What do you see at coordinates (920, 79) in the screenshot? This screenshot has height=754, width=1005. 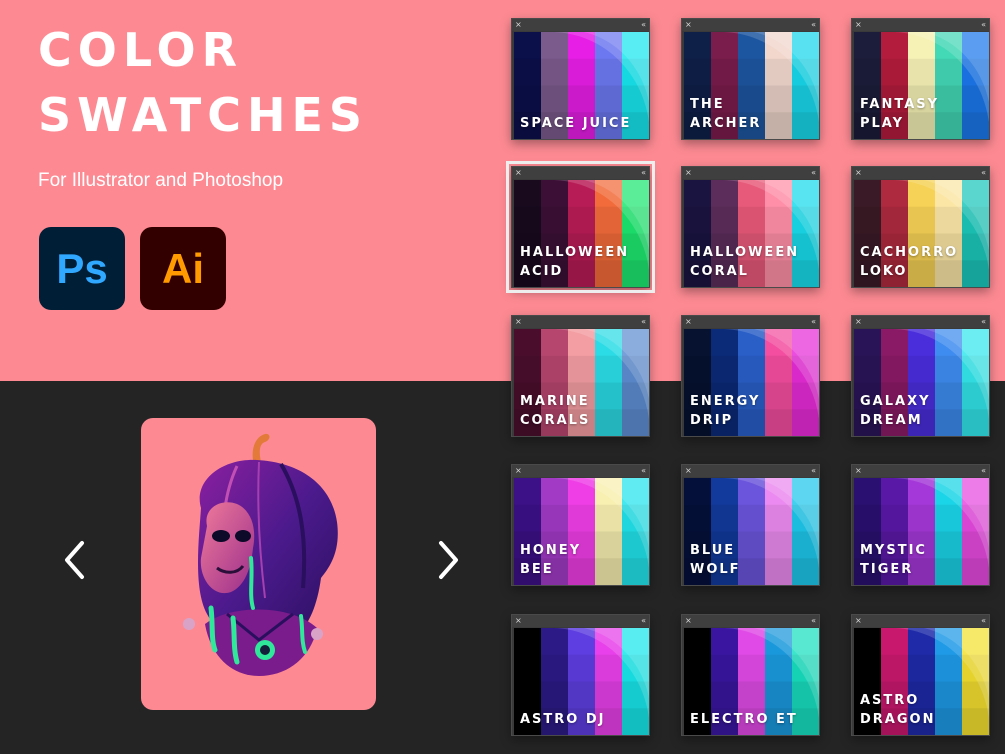 I see `swatch-panel-fantasy-play: × «FANTASY PLAY` at bounding box center [920, 79].